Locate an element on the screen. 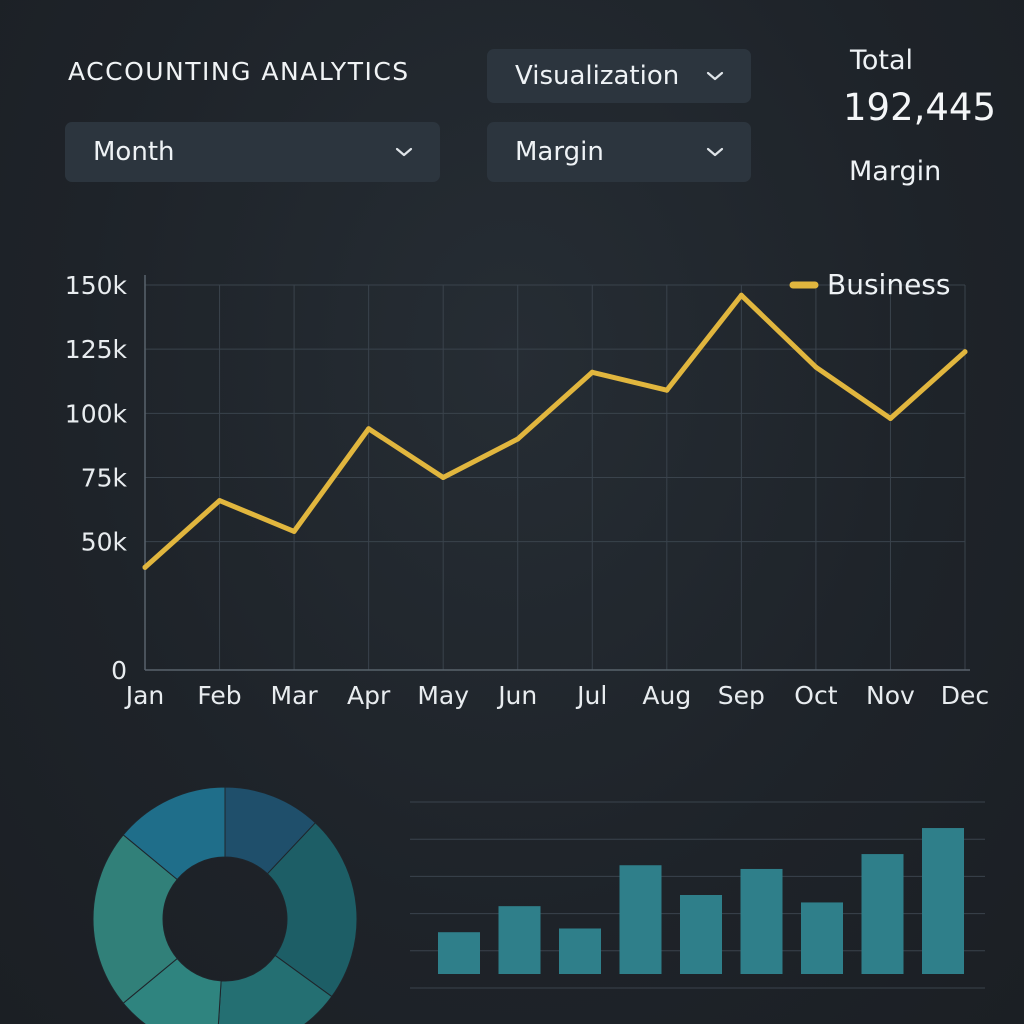  kpi-value: 192,445 is located at coordinates (920, 107).